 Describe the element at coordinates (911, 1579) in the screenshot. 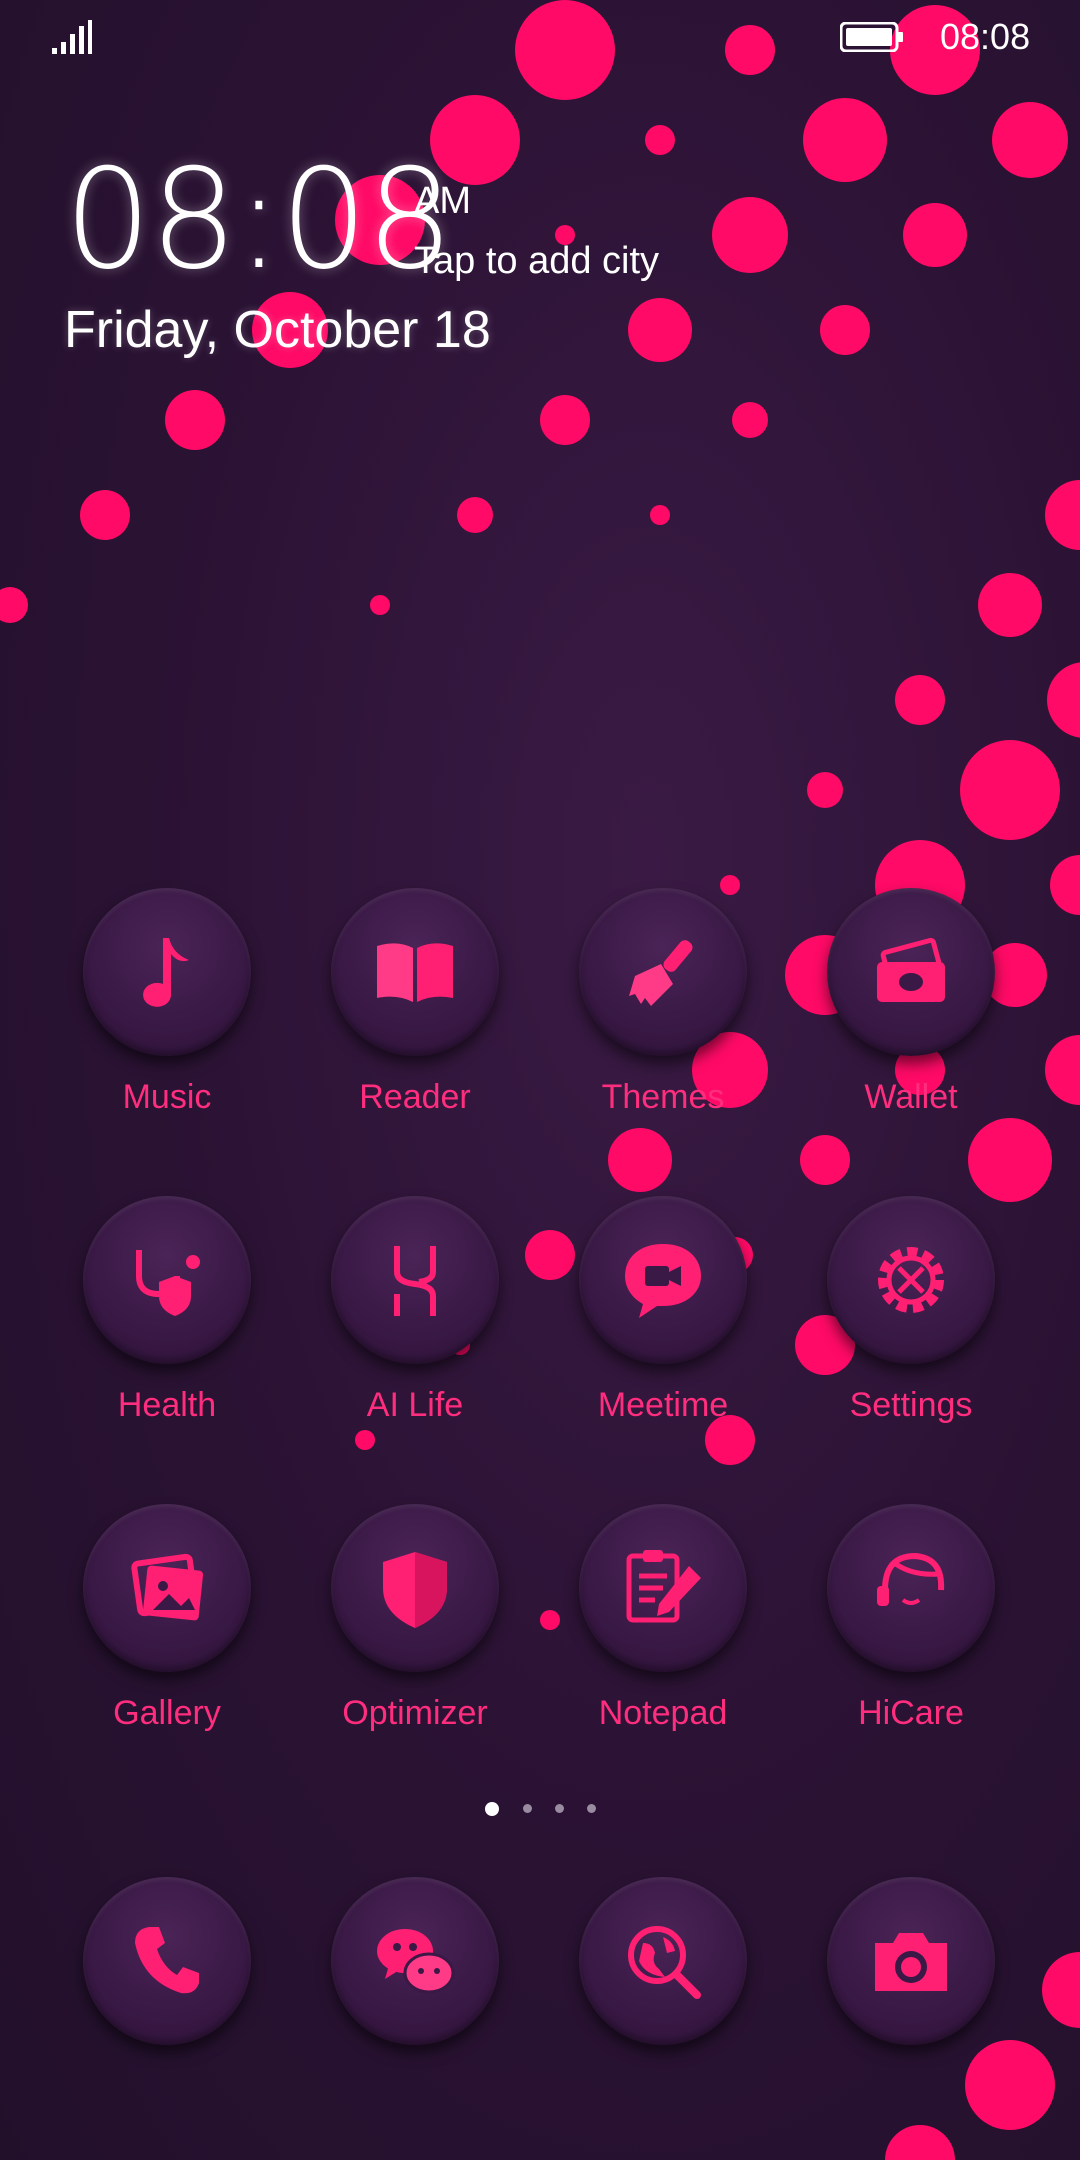

I see `headset-icon` at that location.